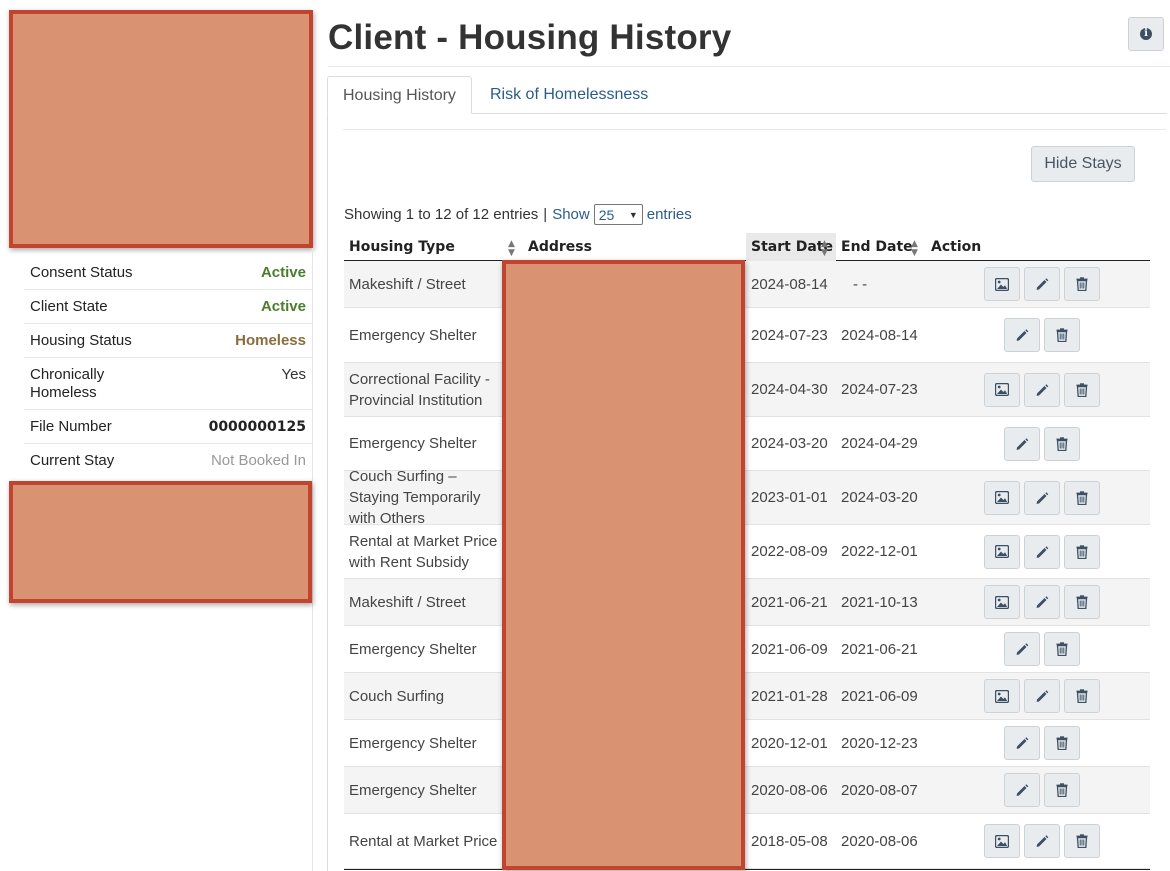  What do you see at coordinates (789, 841) in the screenshot?
I see `start-date-cell: 2018-05-08` at bounding box center [789, 841].